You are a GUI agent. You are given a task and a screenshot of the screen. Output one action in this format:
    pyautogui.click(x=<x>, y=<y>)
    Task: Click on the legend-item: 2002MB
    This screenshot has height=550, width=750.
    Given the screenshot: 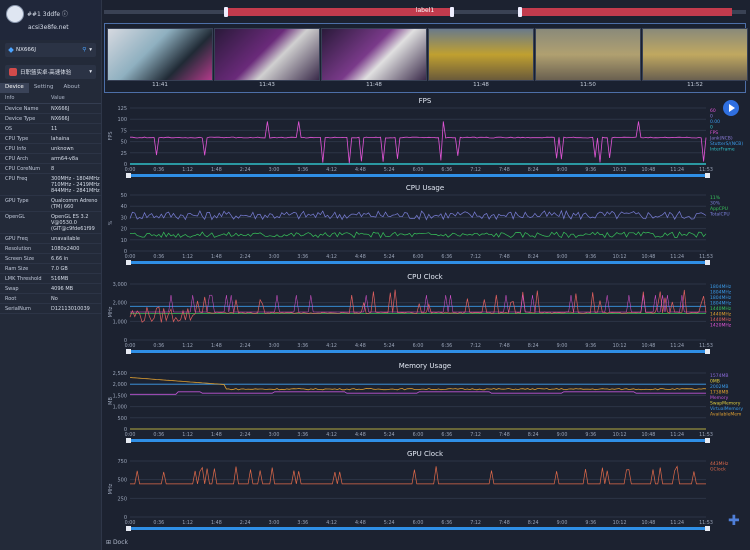 What is the action you would take?
    pyautogui.click(x=719, y=387)
    